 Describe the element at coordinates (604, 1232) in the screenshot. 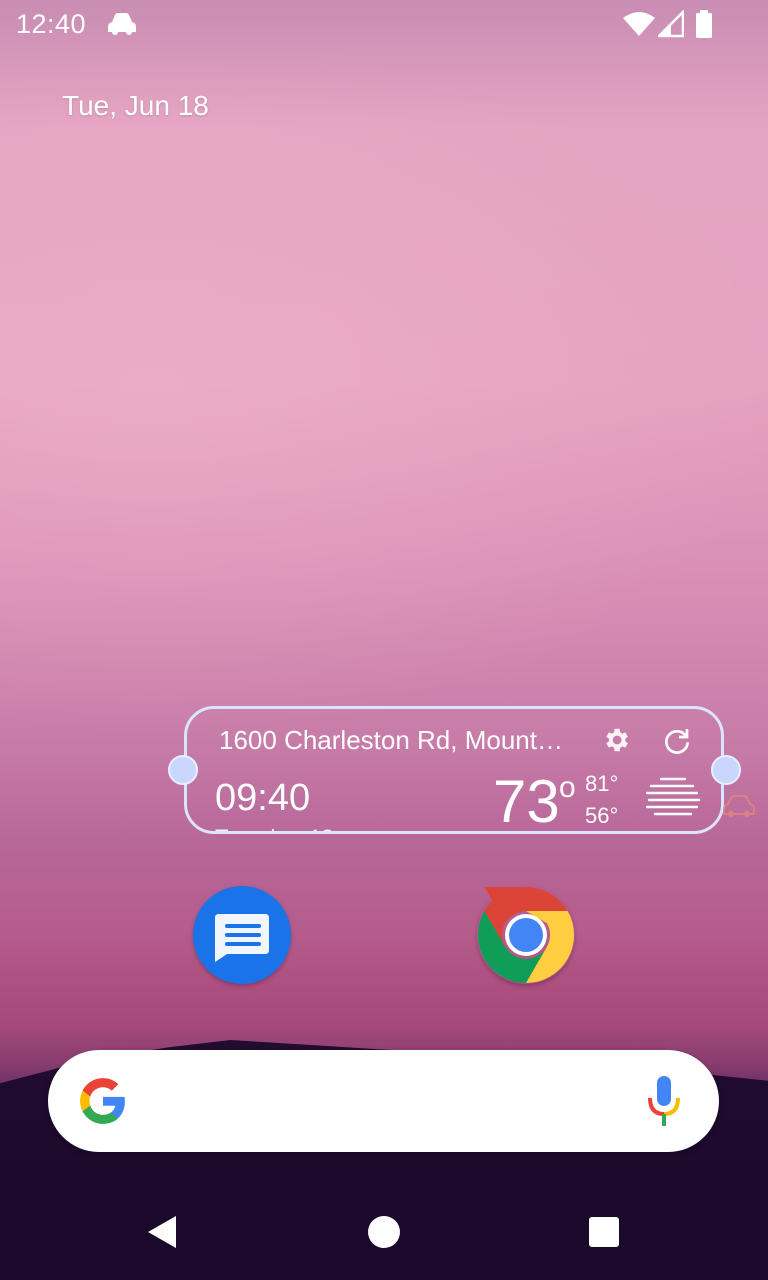

I see `recents-button` at that location.